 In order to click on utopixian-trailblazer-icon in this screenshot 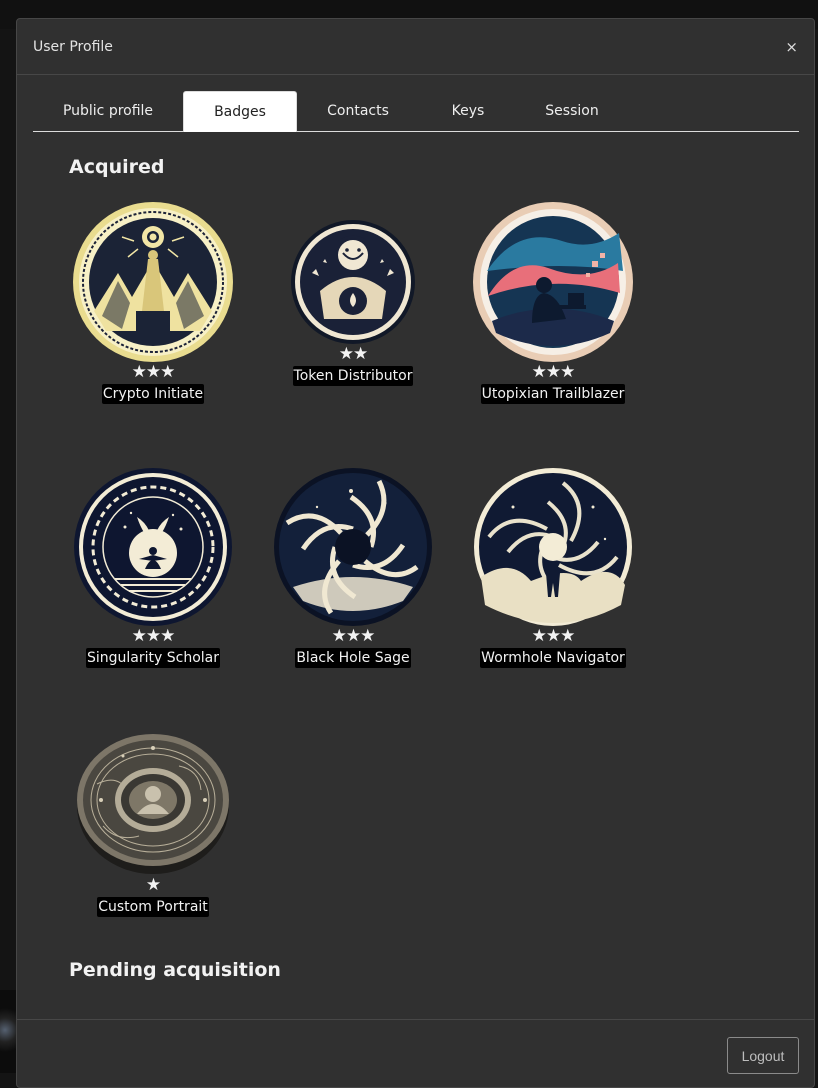, I will do `click(553, 282)`.